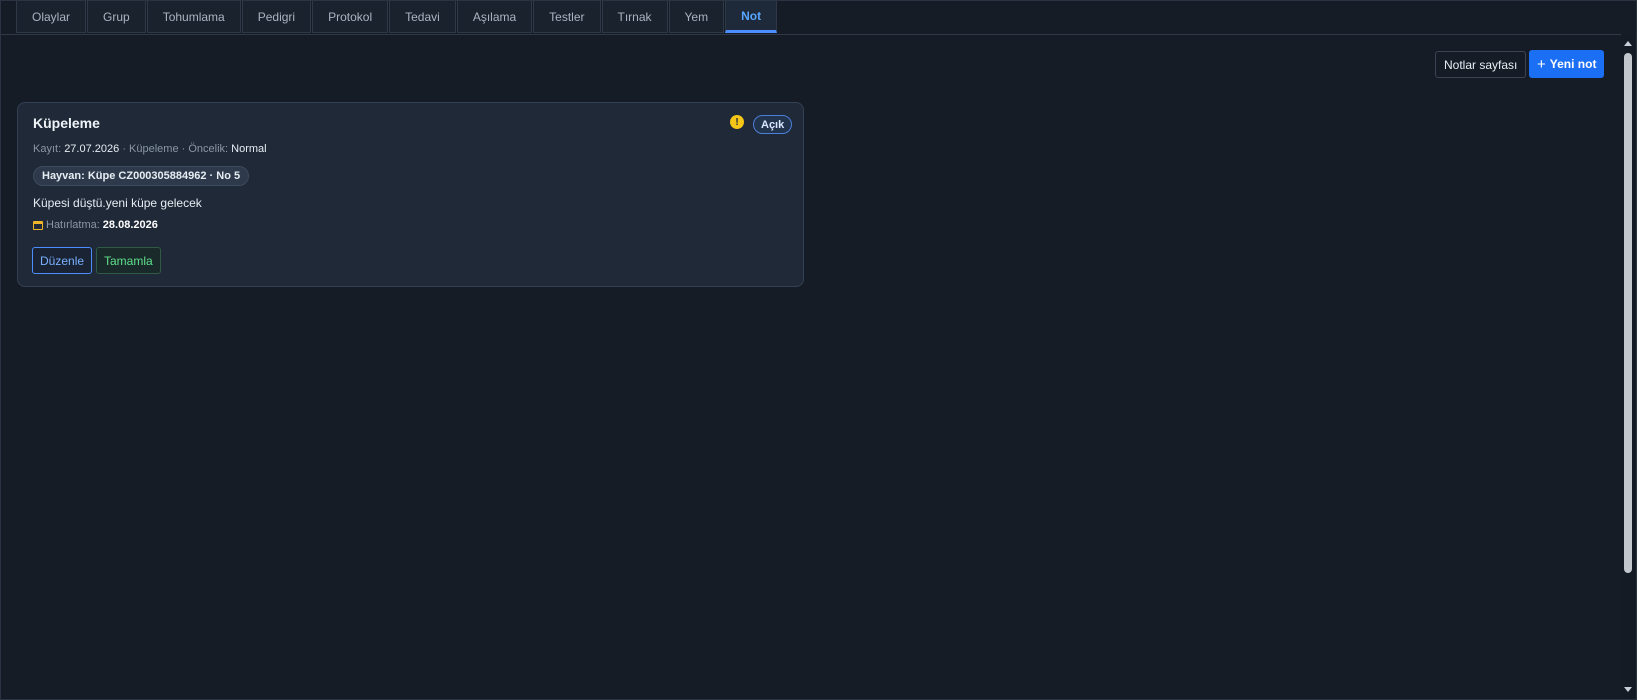  I want to click on note-title: Küpeleme, so click(66, 123).